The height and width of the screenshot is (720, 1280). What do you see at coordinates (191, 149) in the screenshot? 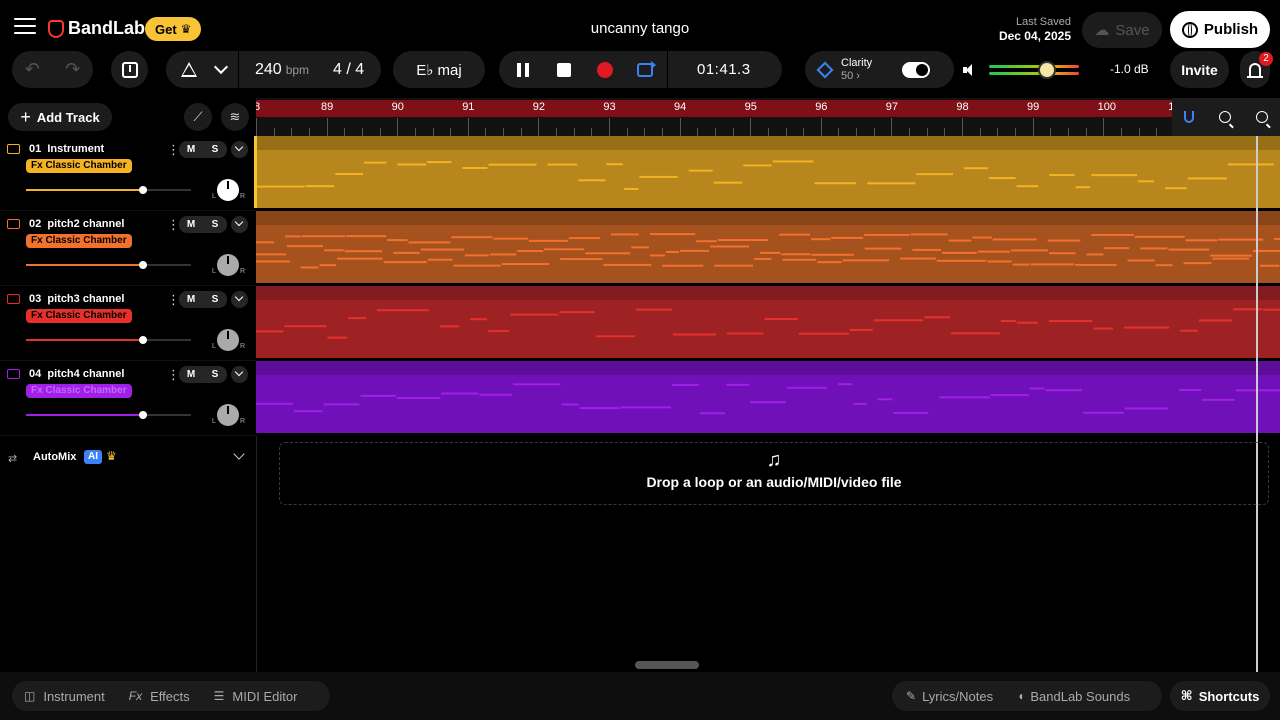
I see `mute-button: M` at bounding box center [191, 149].